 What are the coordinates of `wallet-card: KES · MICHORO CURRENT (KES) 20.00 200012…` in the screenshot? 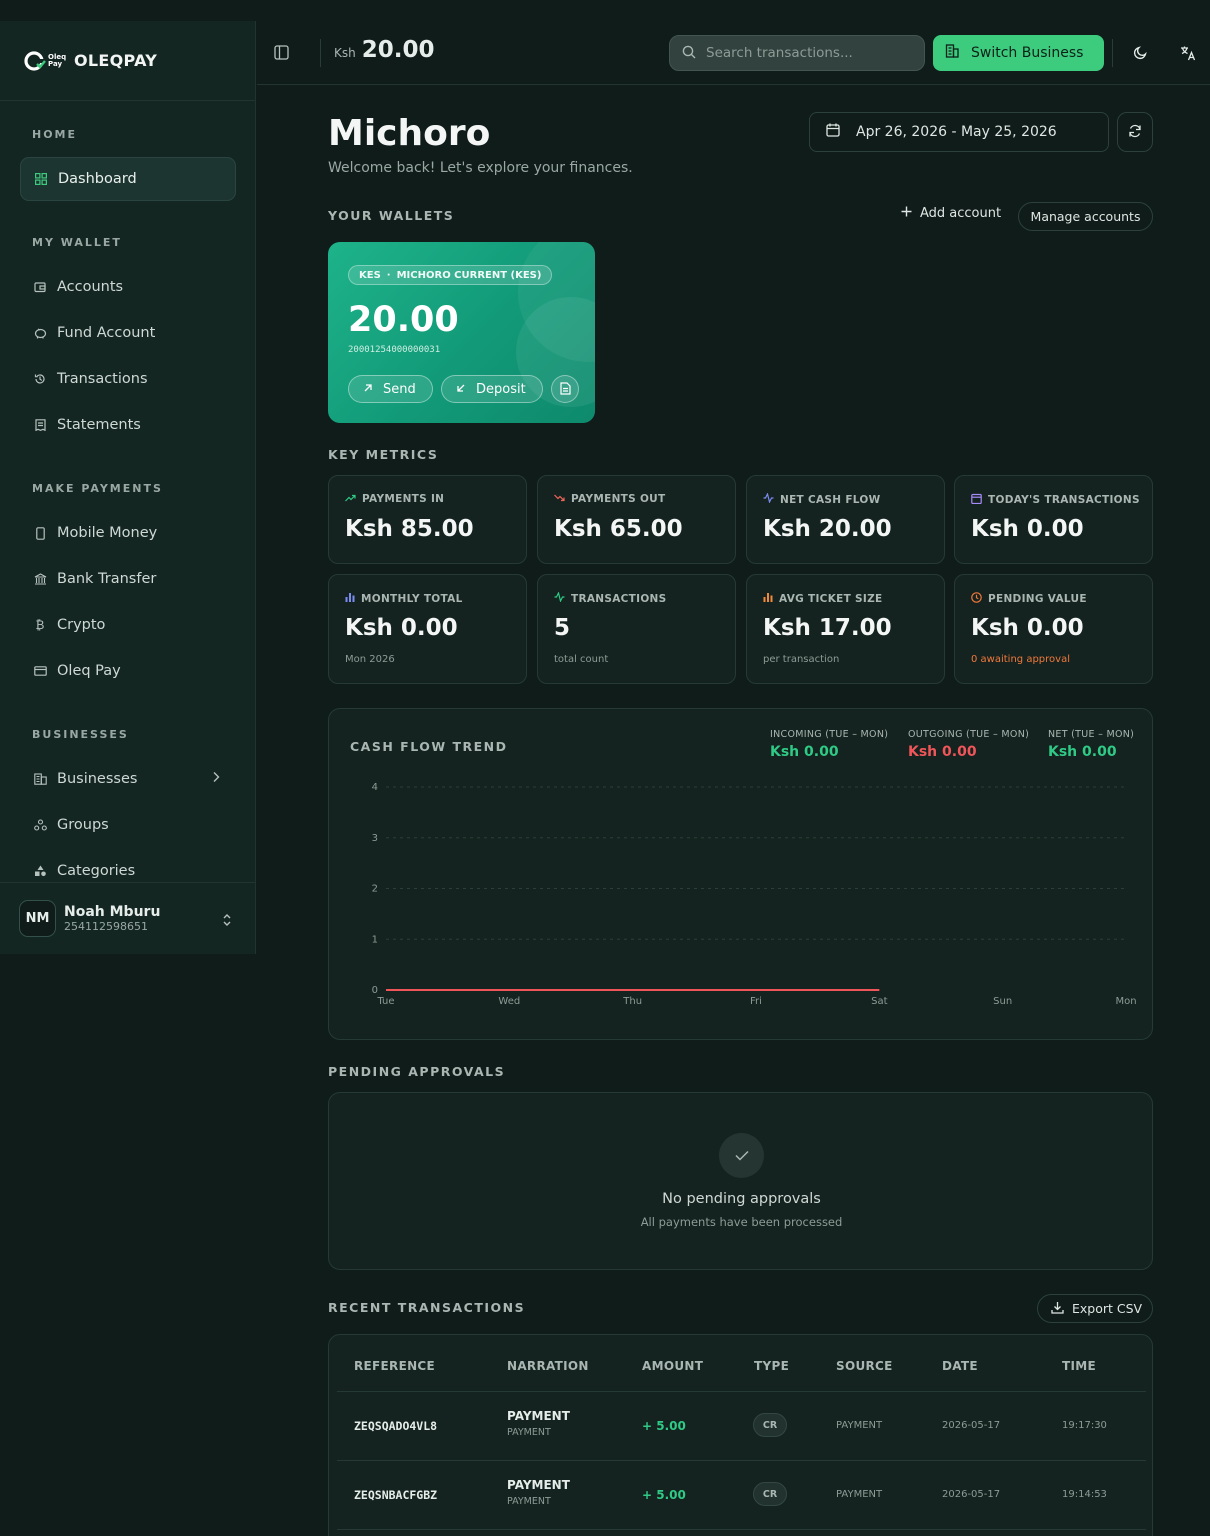 It's located at (461, 332).